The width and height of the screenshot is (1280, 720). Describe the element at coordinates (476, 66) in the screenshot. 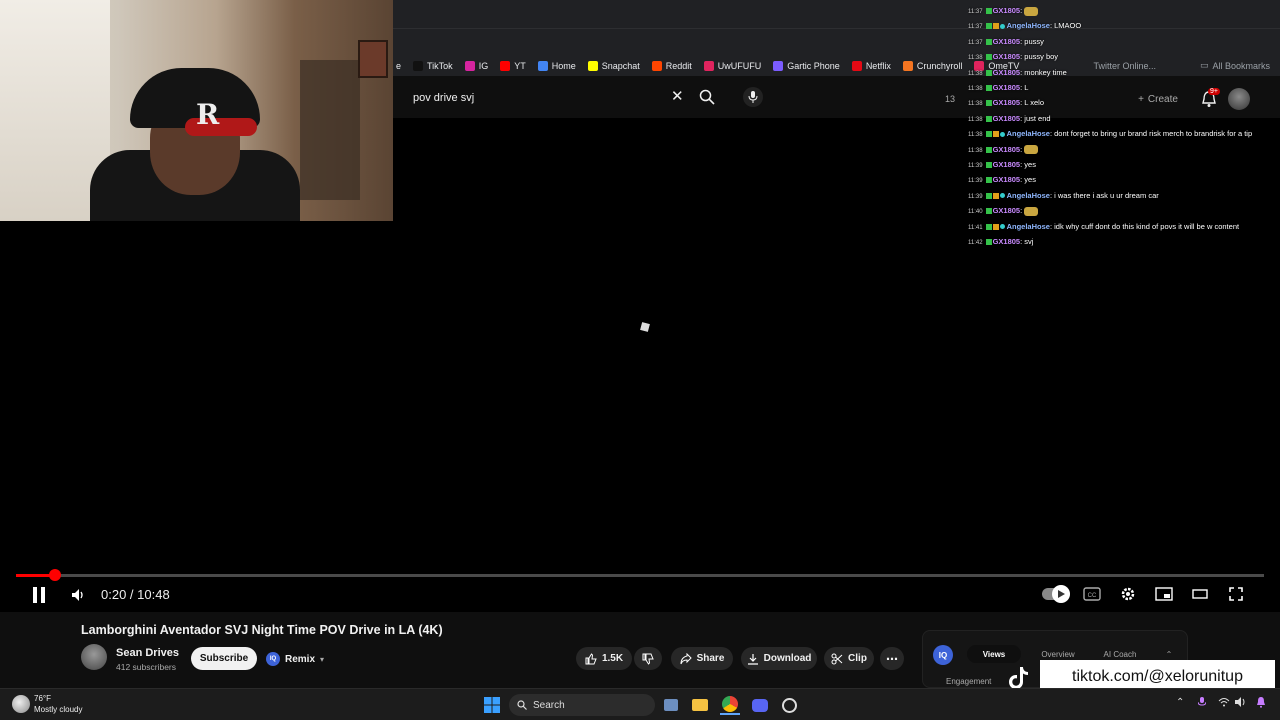

I see `bookmark-ig: IG` at that location.